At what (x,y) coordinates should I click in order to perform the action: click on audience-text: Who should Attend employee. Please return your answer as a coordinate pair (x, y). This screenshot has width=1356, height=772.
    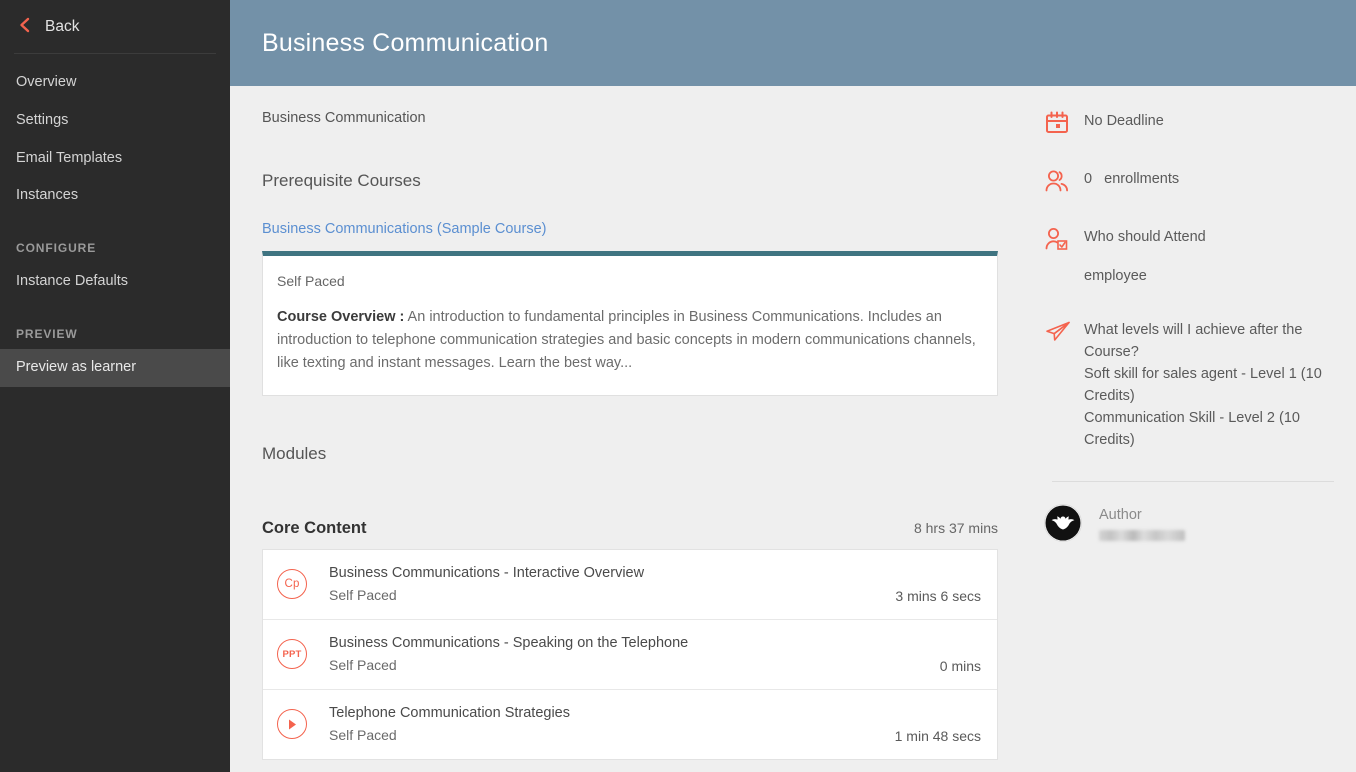
    Looking at the image, I should click on (1145, 255).